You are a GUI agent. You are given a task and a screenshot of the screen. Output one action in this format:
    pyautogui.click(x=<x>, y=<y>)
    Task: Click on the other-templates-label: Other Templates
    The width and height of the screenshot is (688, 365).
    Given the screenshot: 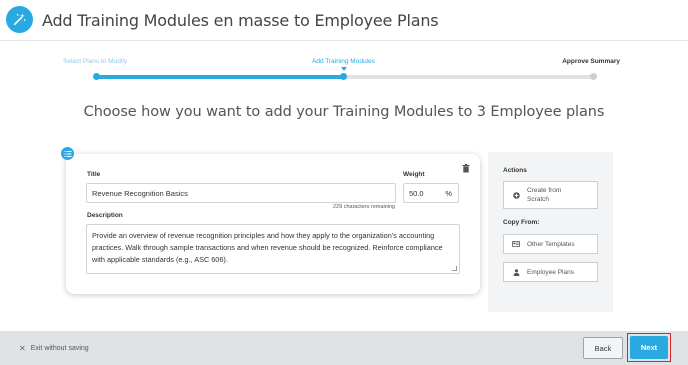 What is the action you would take?
    pyautogui.click(x=551, y=244)
    